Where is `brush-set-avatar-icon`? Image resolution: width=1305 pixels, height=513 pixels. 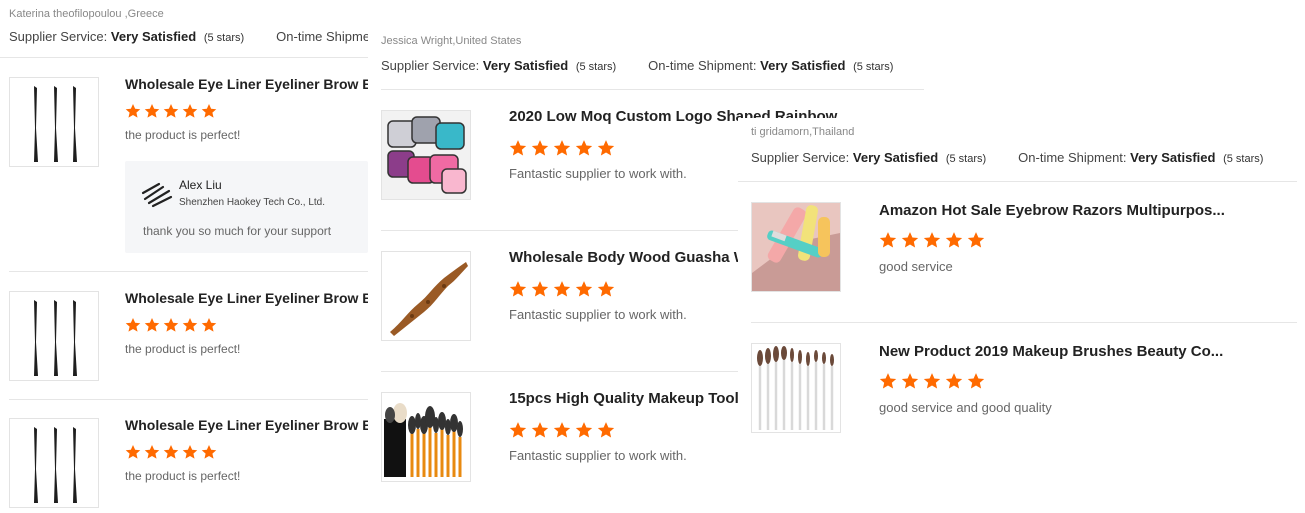 brush-set-avatar-icon is located at coordinates (157, 195).